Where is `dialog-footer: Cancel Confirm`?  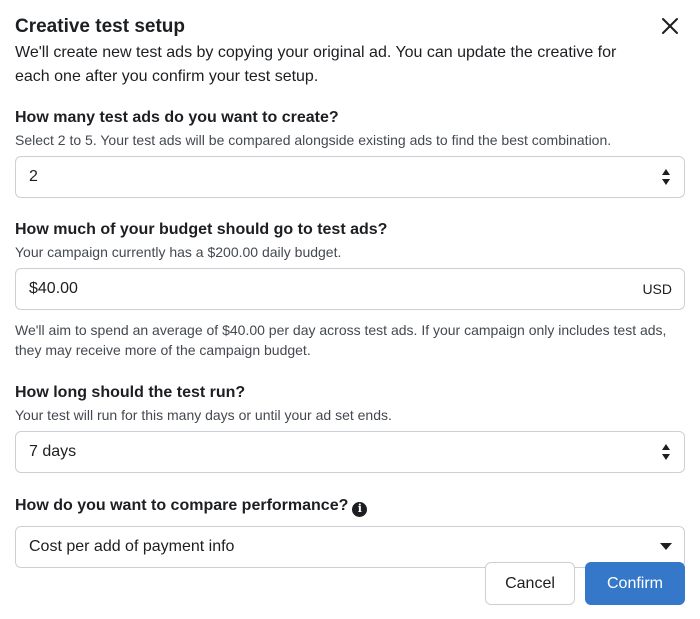
dialog-footer: Cancel Confirm is located at coordinates (585, 583).